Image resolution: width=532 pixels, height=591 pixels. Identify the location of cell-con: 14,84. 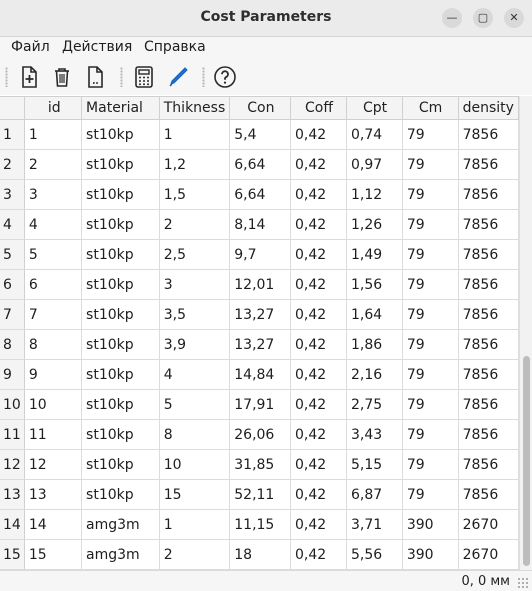
(260, 374).